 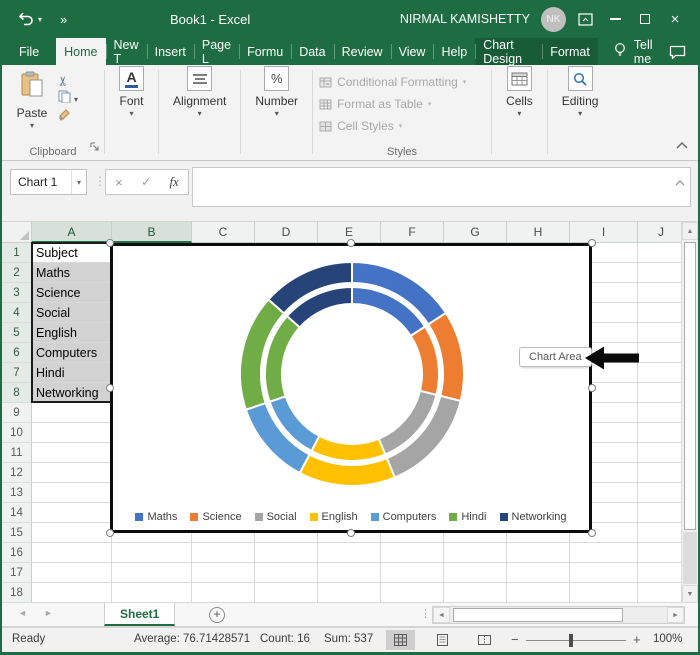 I want to click on cell-A14, so click(x=72, y=513).